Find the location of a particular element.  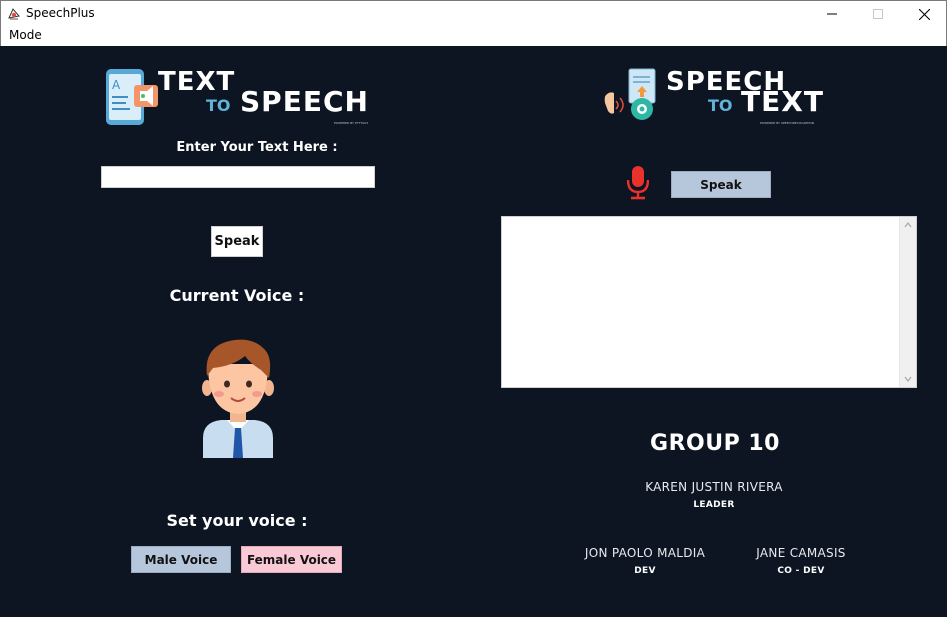

member-role: LEADER is located at coordinates (714, 505).